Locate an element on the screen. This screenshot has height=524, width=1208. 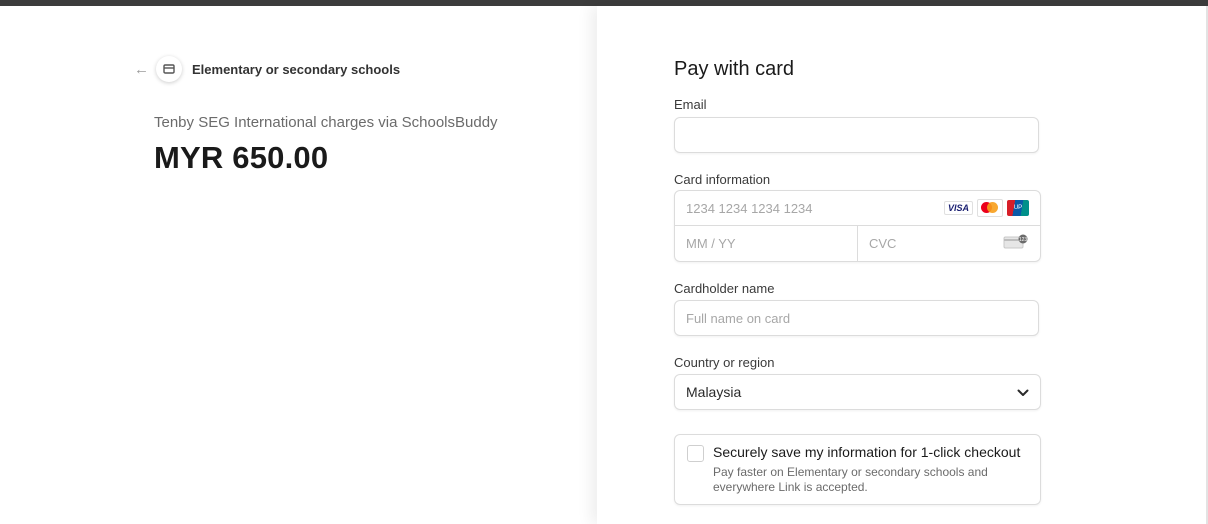
merchant-name: Elementary or secondary schools is located at coordinates (296, 69).